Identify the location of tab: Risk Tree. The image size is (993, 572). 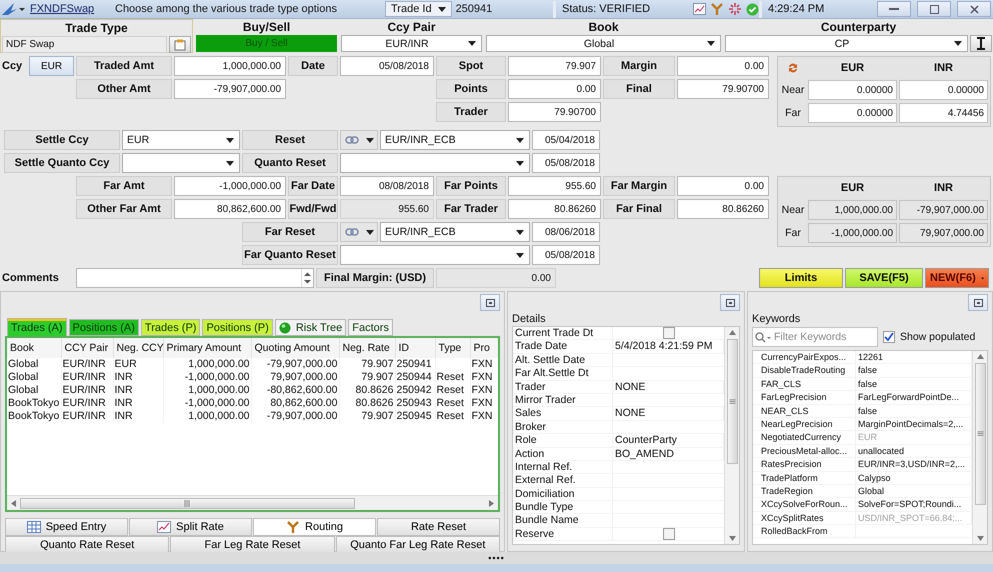
(310, 327).